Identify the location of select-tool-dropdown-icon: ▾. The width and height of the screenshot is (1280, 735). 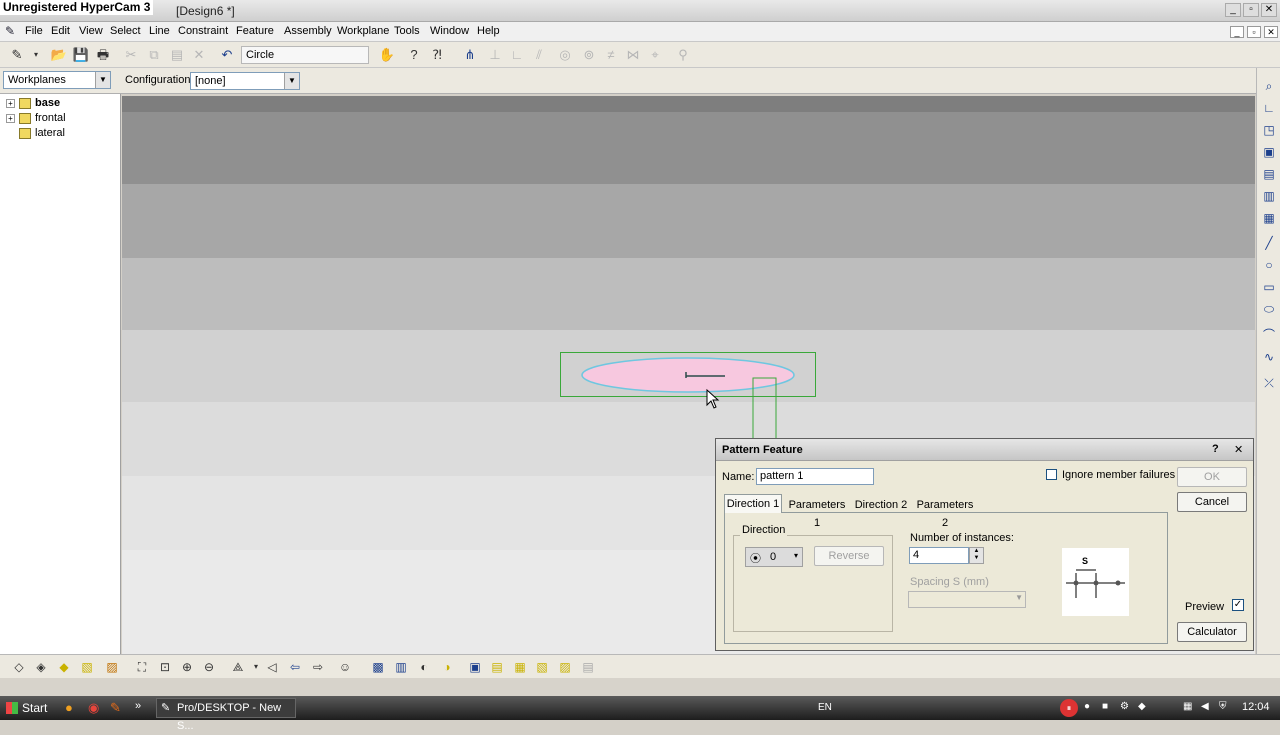
(36, 55).